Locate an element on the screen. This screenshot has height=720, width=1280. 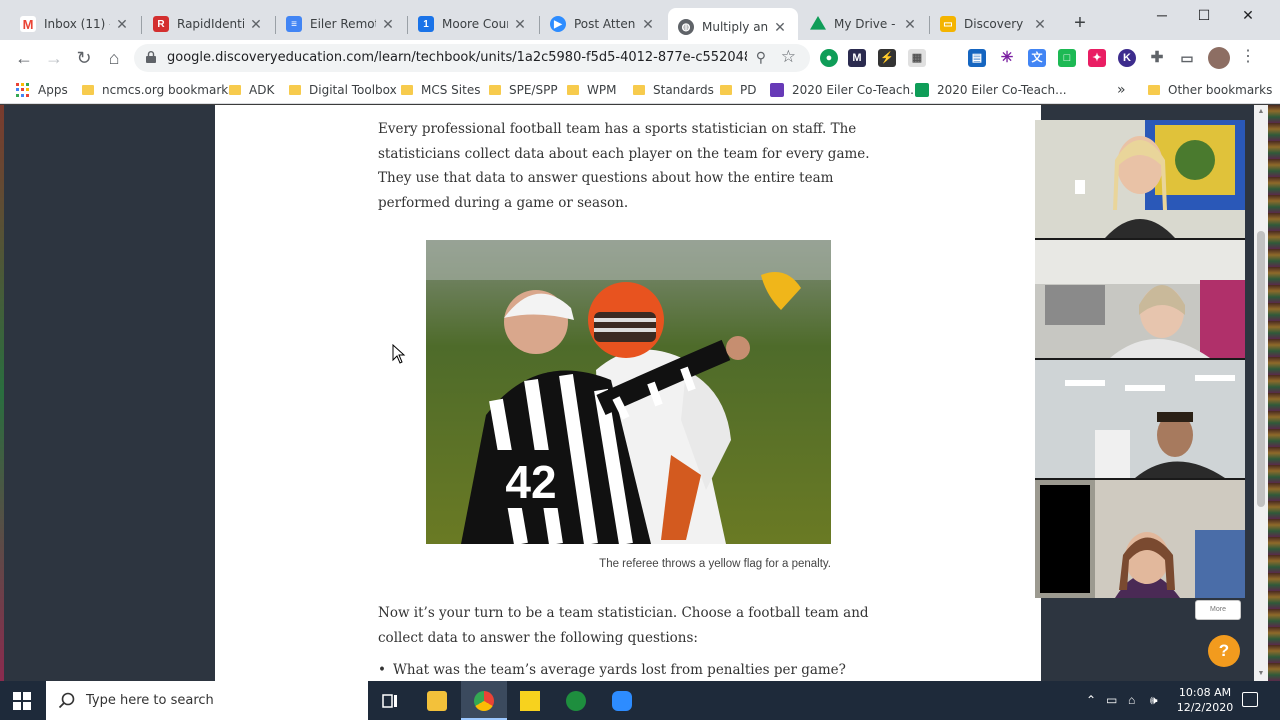
tray-device-icon: ▭ is located at coordinates (1111, 700).